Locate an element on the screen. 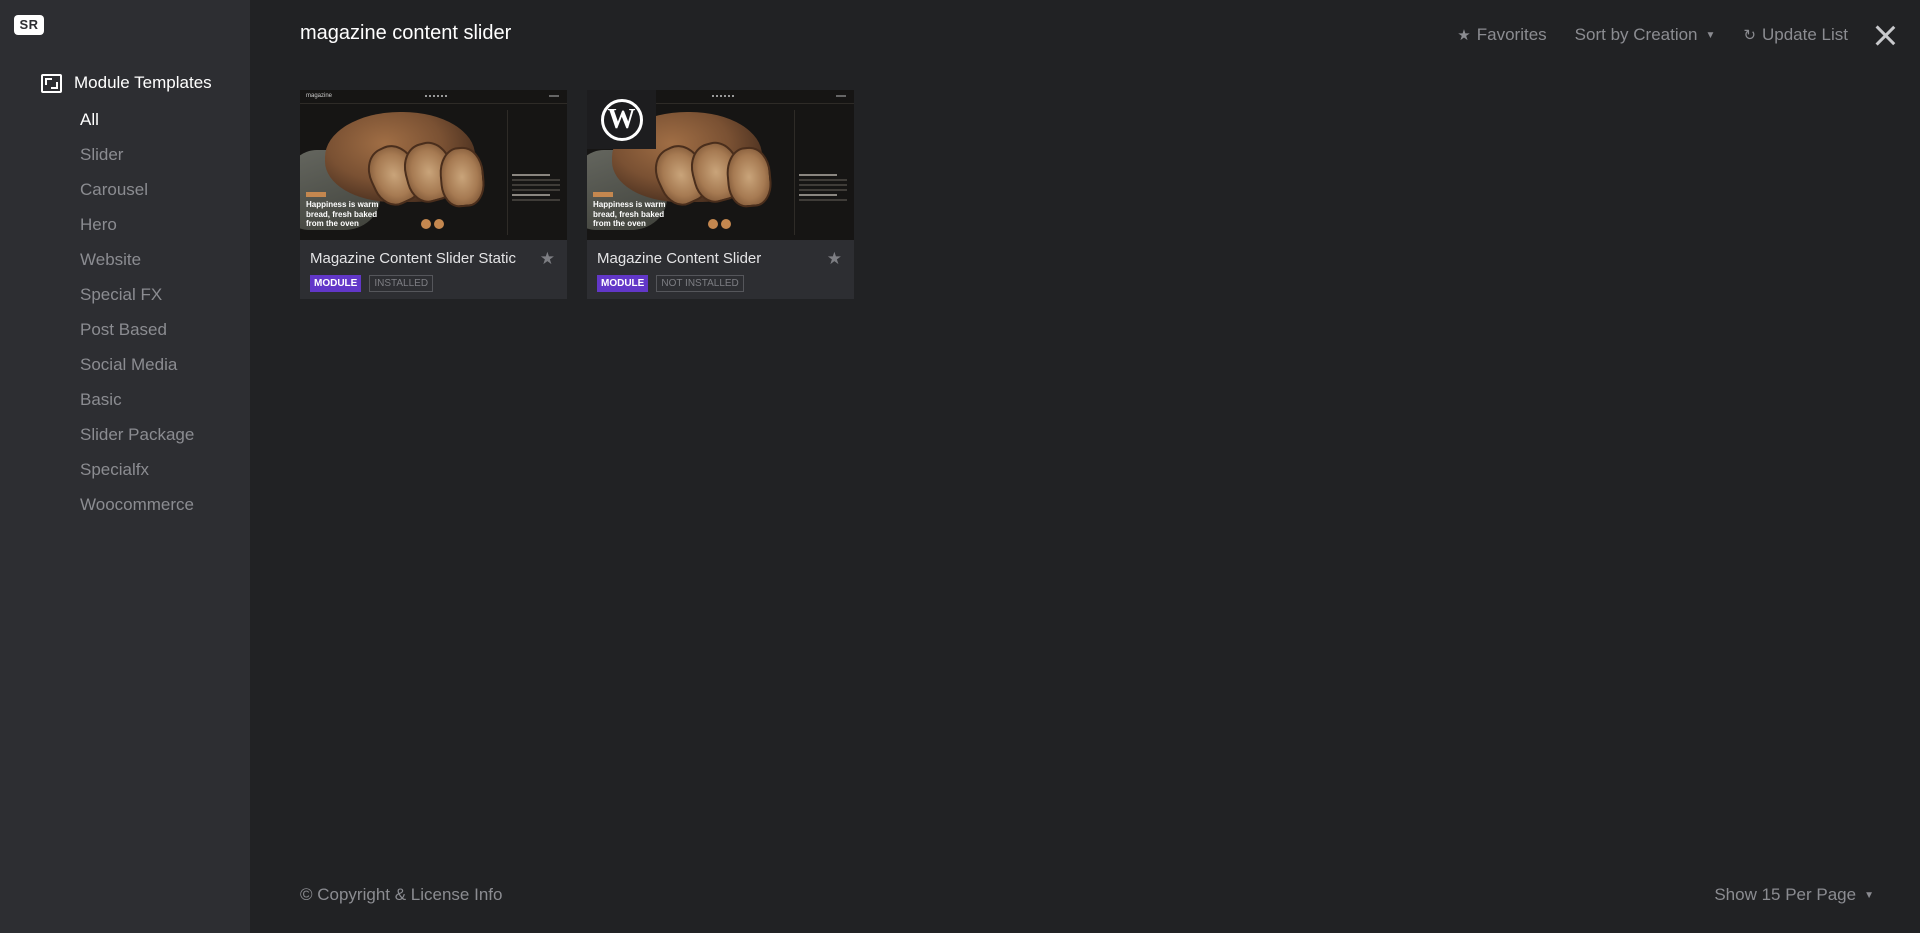 The image size is (1920, 933). favorites-button: ★ Favorites is located at coordinates (1501, 35).